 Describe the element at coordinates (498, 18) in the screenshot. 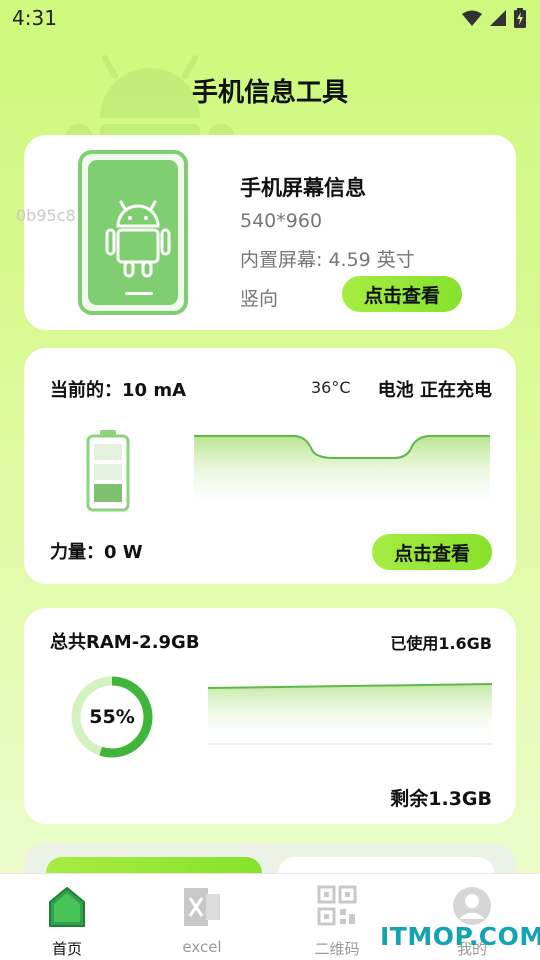

I see `signal-icon` at that location.